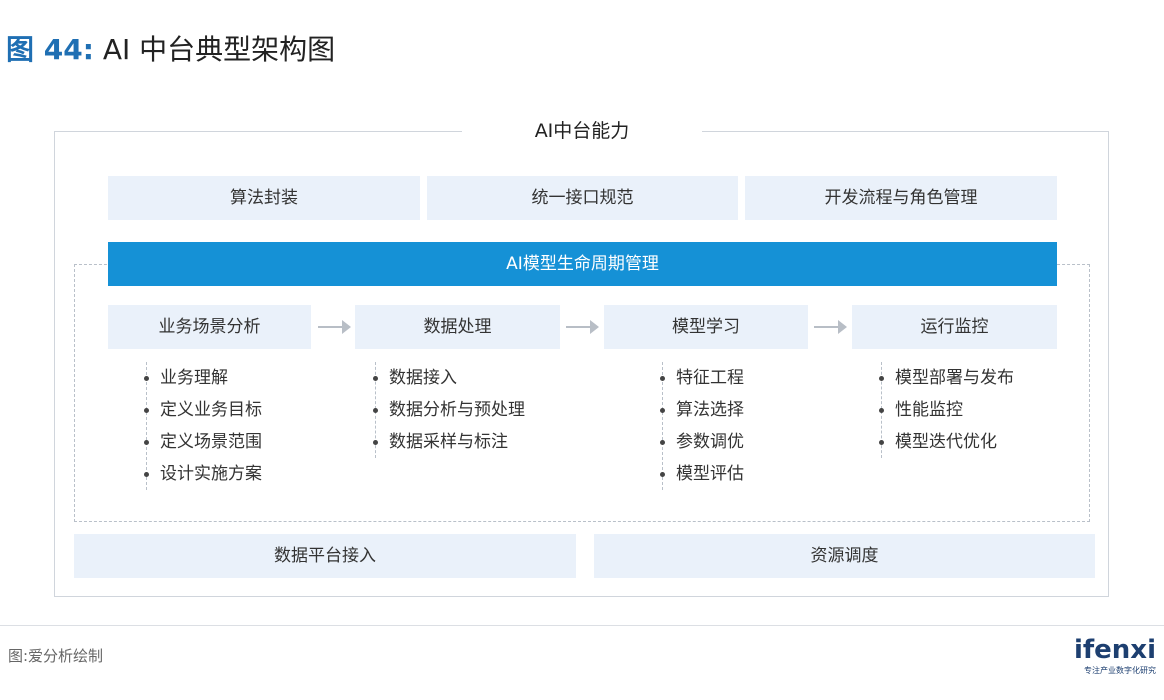  I want to click on list-item: 定义场景范围, so click(203, 442).